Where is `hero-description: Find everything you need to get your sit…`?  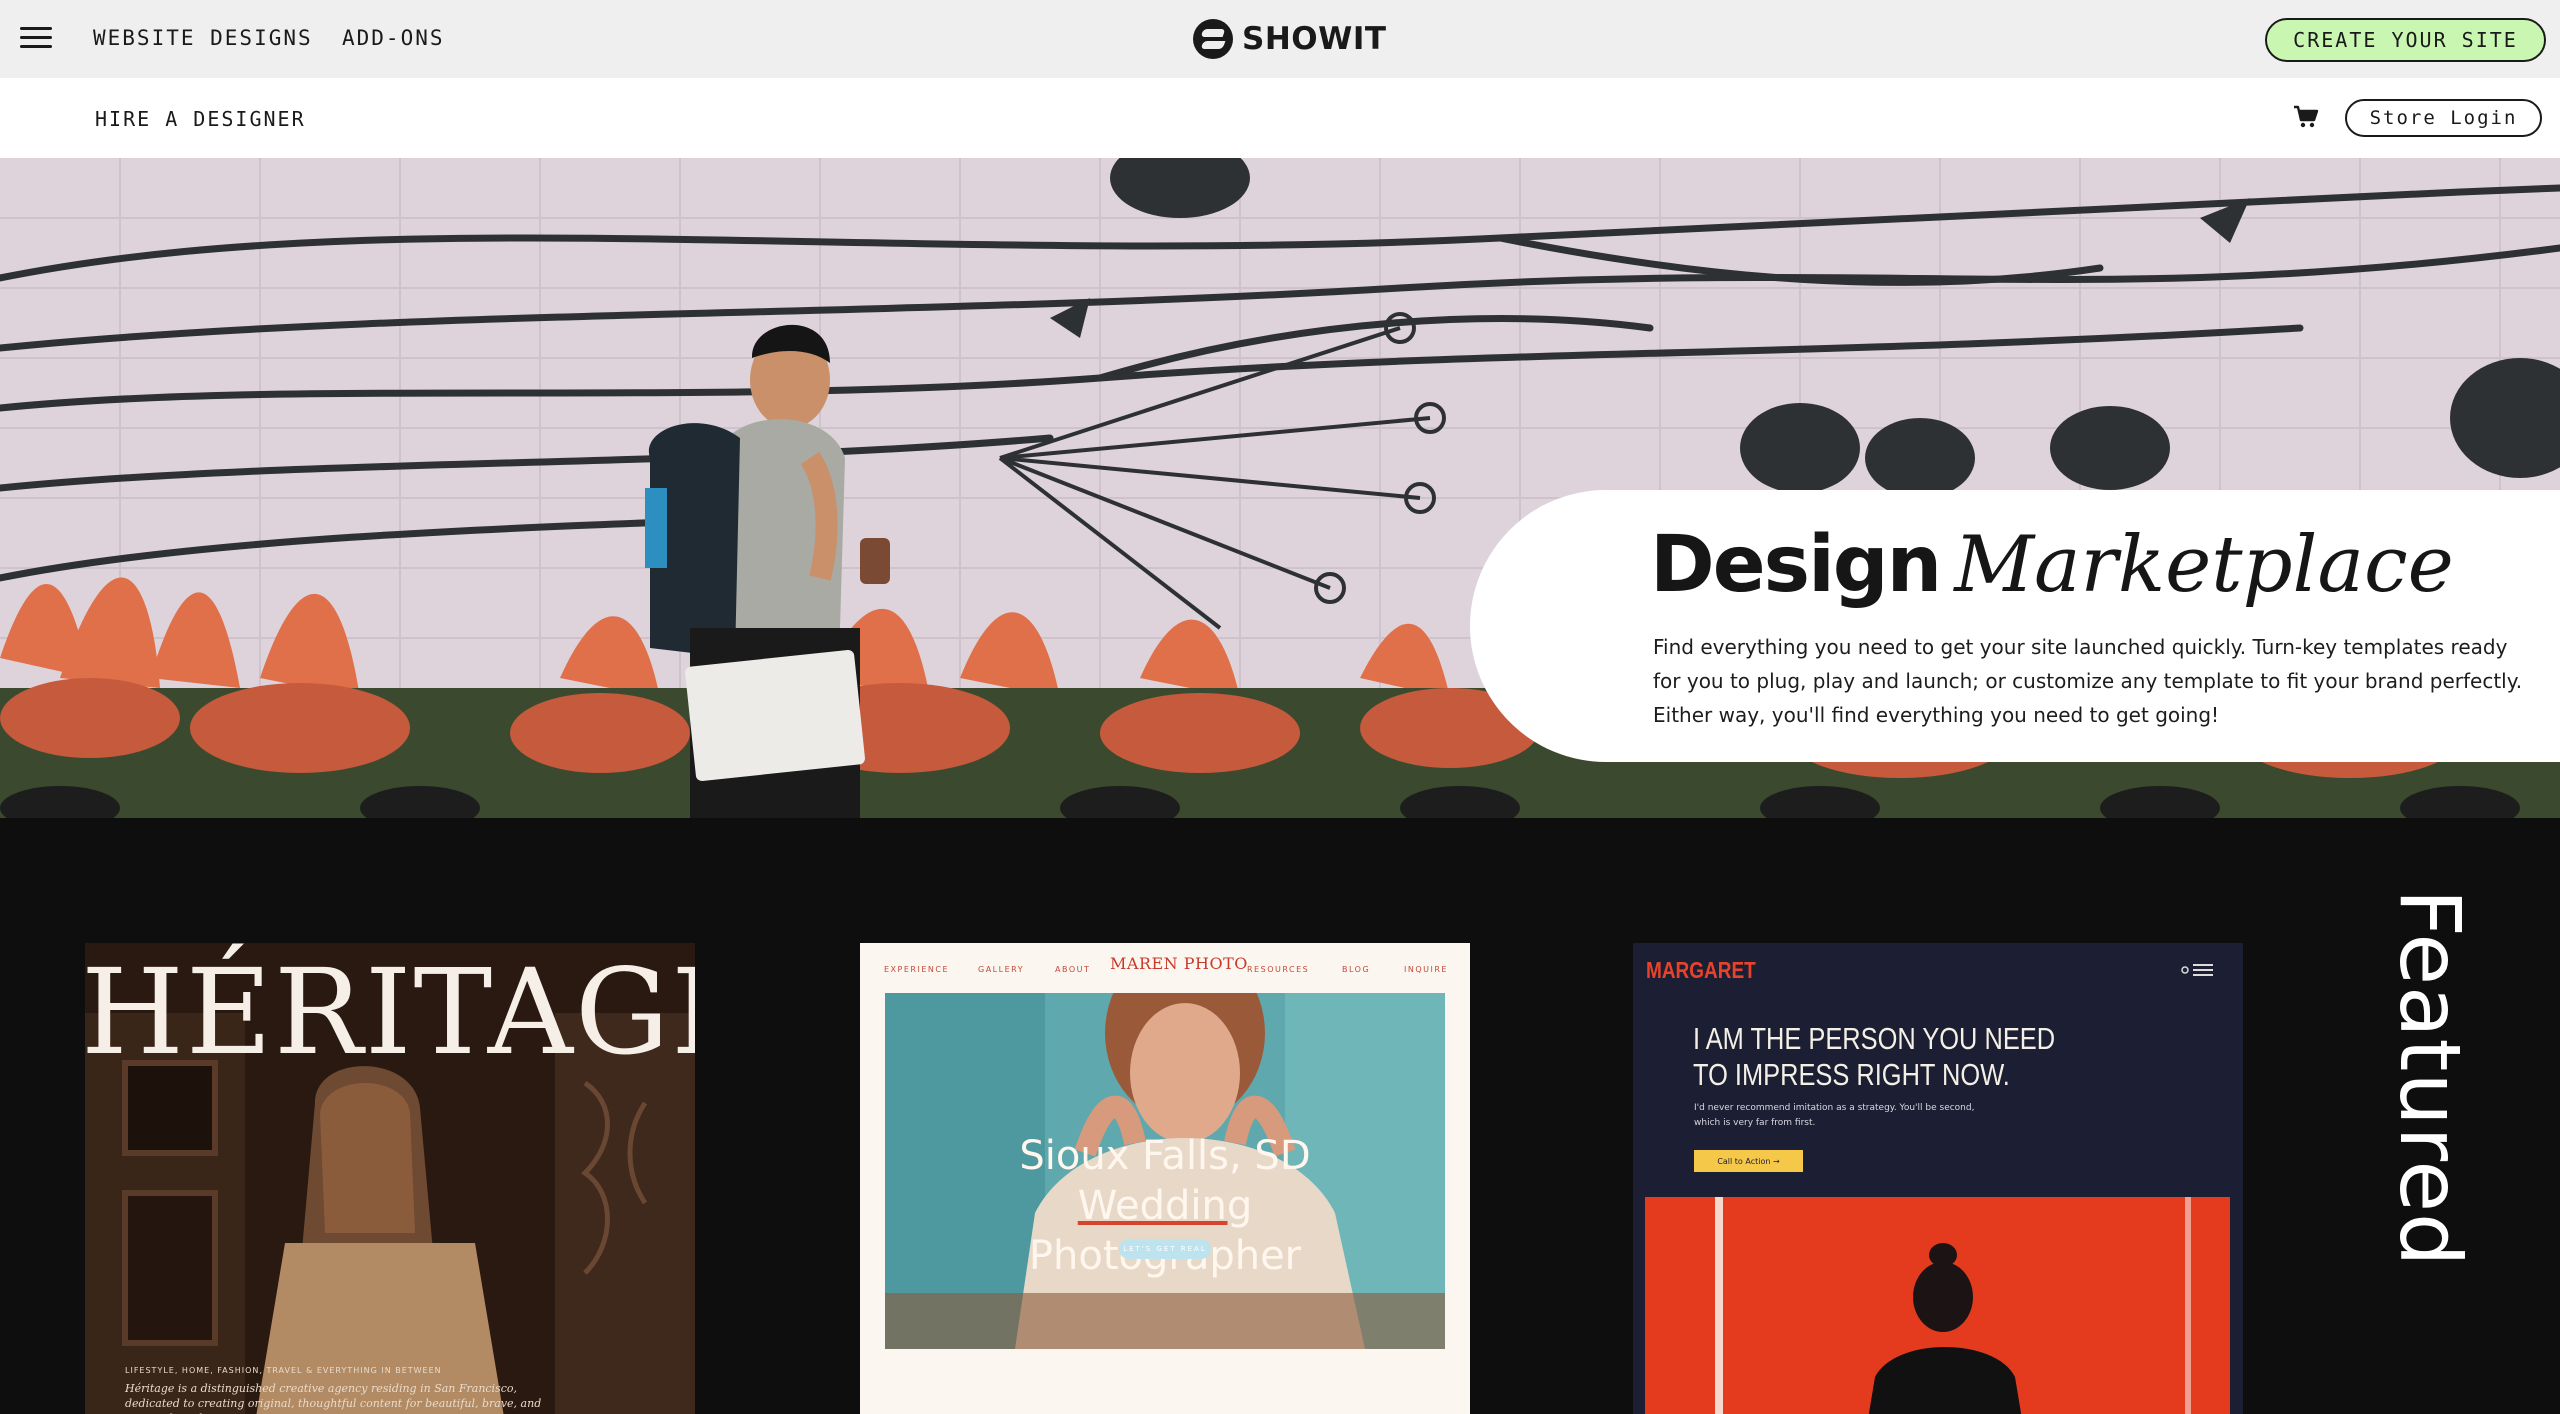
hero-description: Find everything you need to get your sit… is located at coordinates (2088, 681).